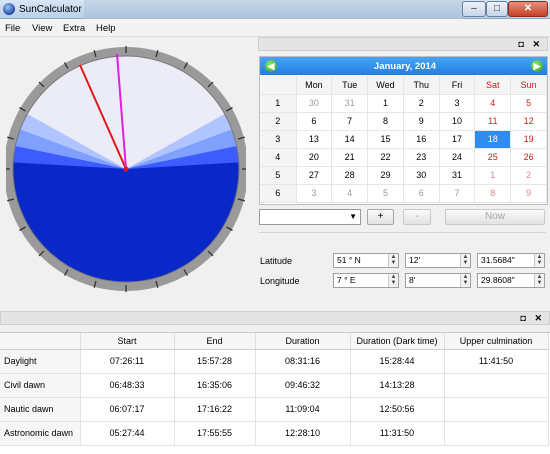  What do you see at coordinates (493, 157) in the screenshot?
I see `calendar-day: 25` at bounding box center [493, 157].